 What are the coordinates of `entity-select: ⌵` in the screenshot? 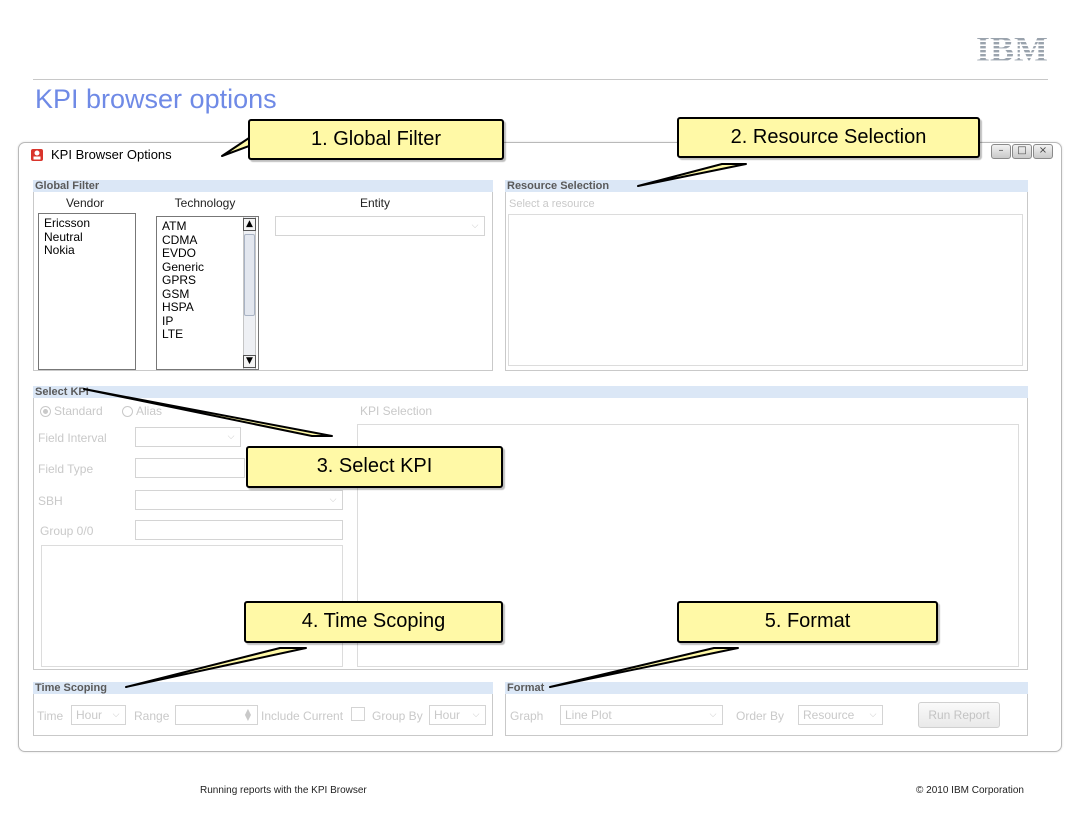 It's located at (380, 226).